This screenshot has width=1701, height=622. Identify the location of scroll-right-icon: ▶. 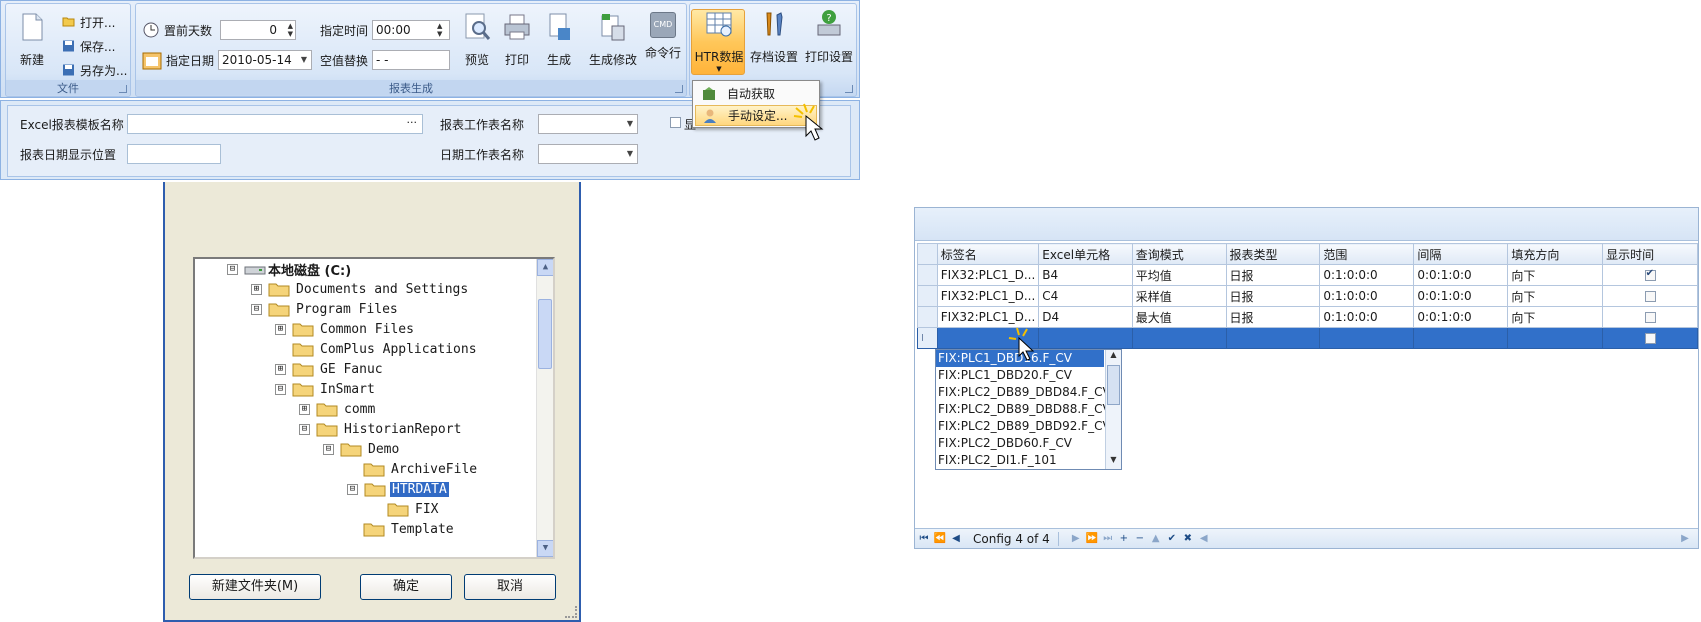
(1685, 538).